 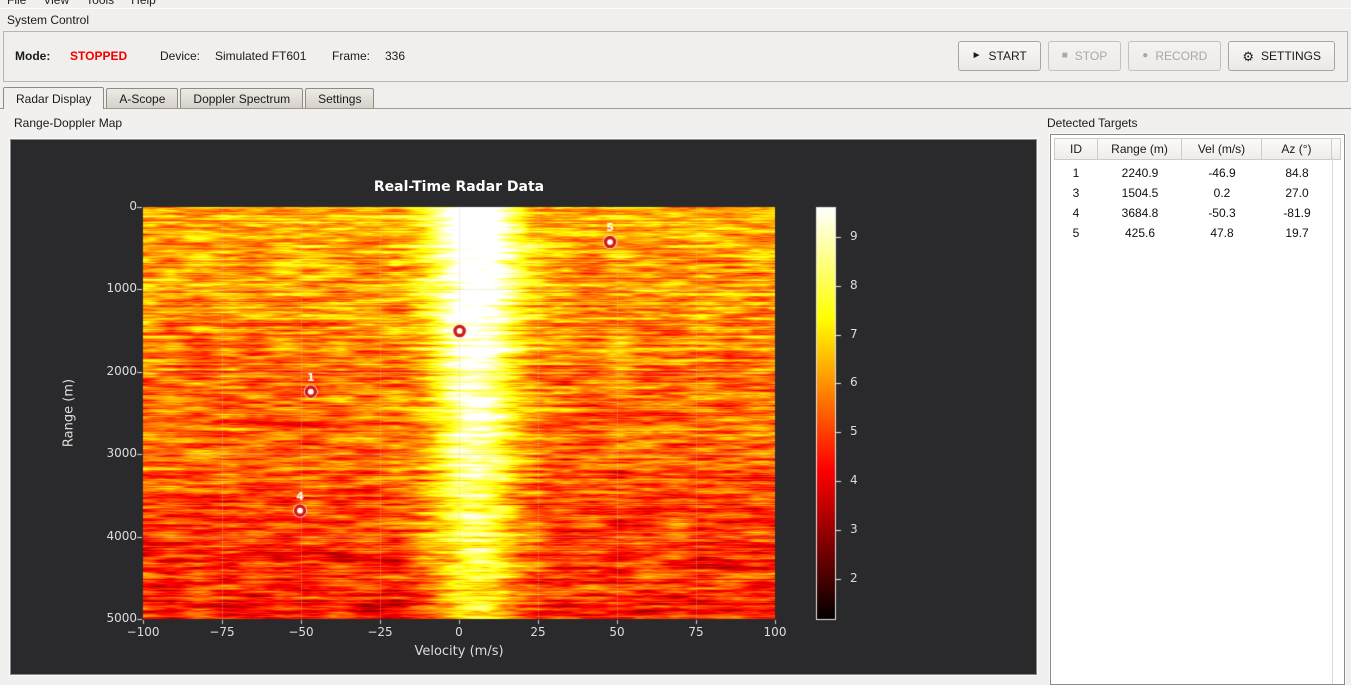 What do you see at coordinates (301, 632) in the screenshot?
I see `x-tick-label: −50` at bounding box center [301, 632].